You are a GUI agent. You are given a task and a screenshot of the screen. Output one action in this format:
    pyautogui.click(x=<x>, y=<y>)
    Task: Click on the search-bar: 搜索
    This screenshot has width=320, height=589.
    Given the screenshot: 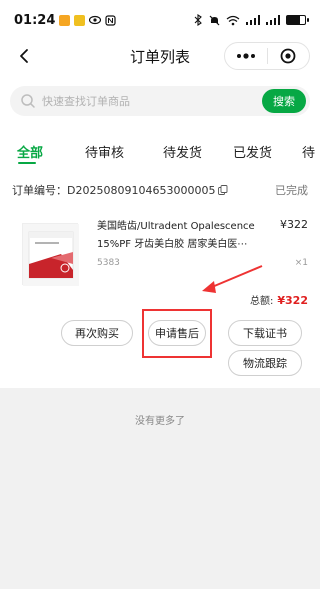 What is the action you would take?
    pyautogui.click(x=160, y=101)
    